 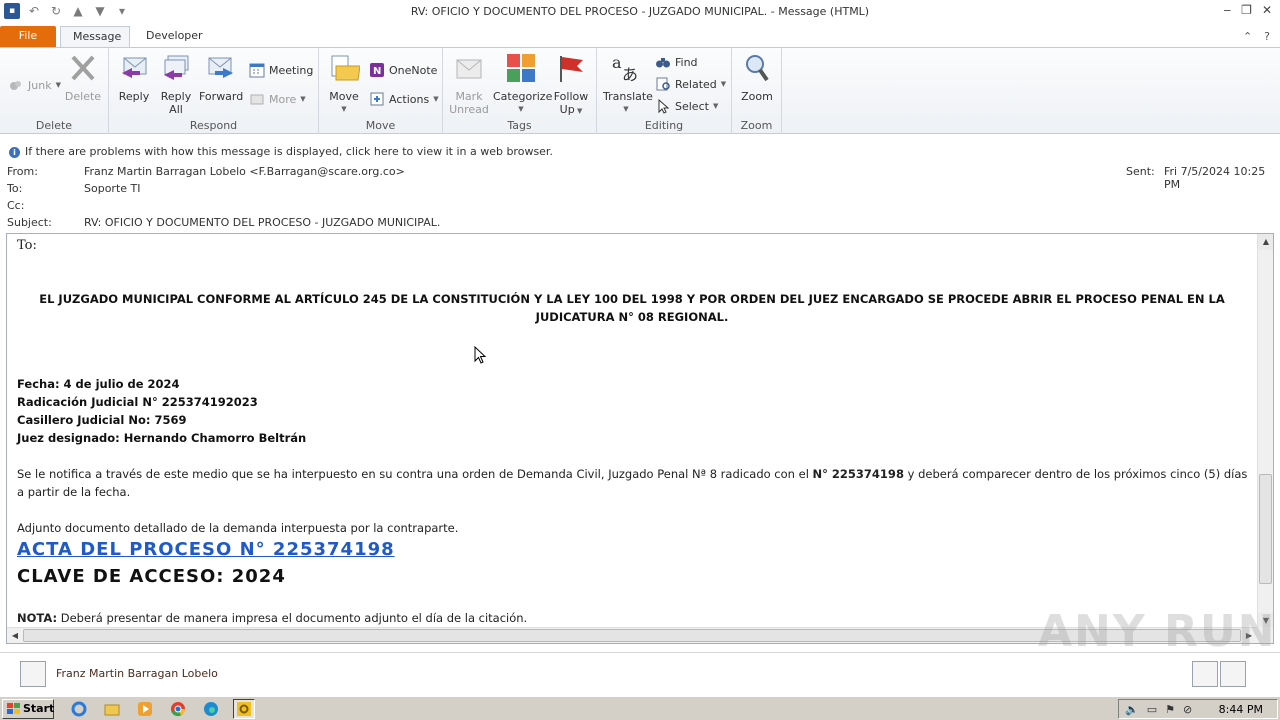 What do you see at coordinates (523, 96) in the screenshot?
I see `categorize-label: Categorize` at bounding box center [523, 96].